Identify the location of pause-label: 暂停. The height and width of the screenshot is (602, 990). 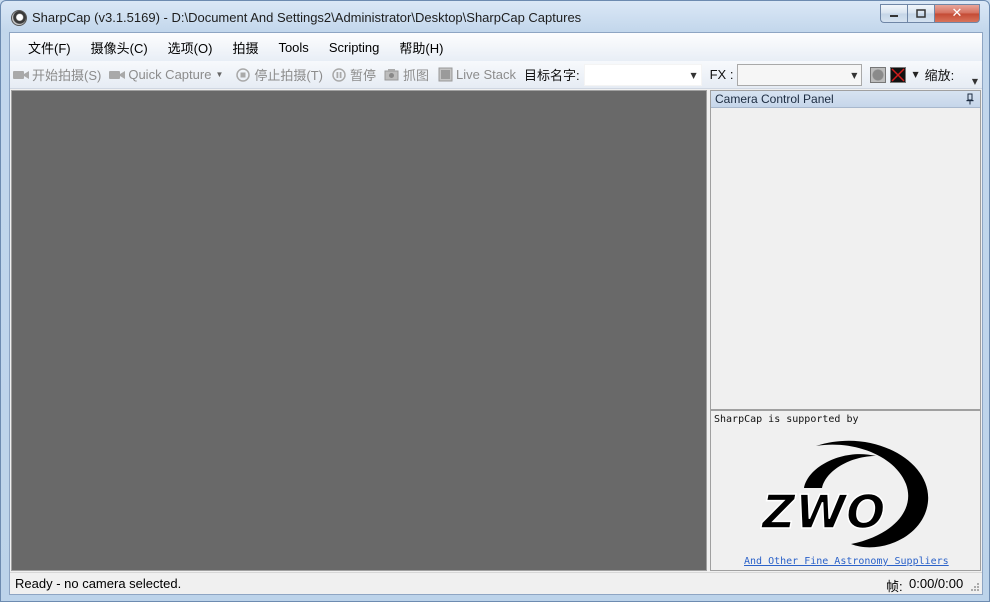
(362, 75).